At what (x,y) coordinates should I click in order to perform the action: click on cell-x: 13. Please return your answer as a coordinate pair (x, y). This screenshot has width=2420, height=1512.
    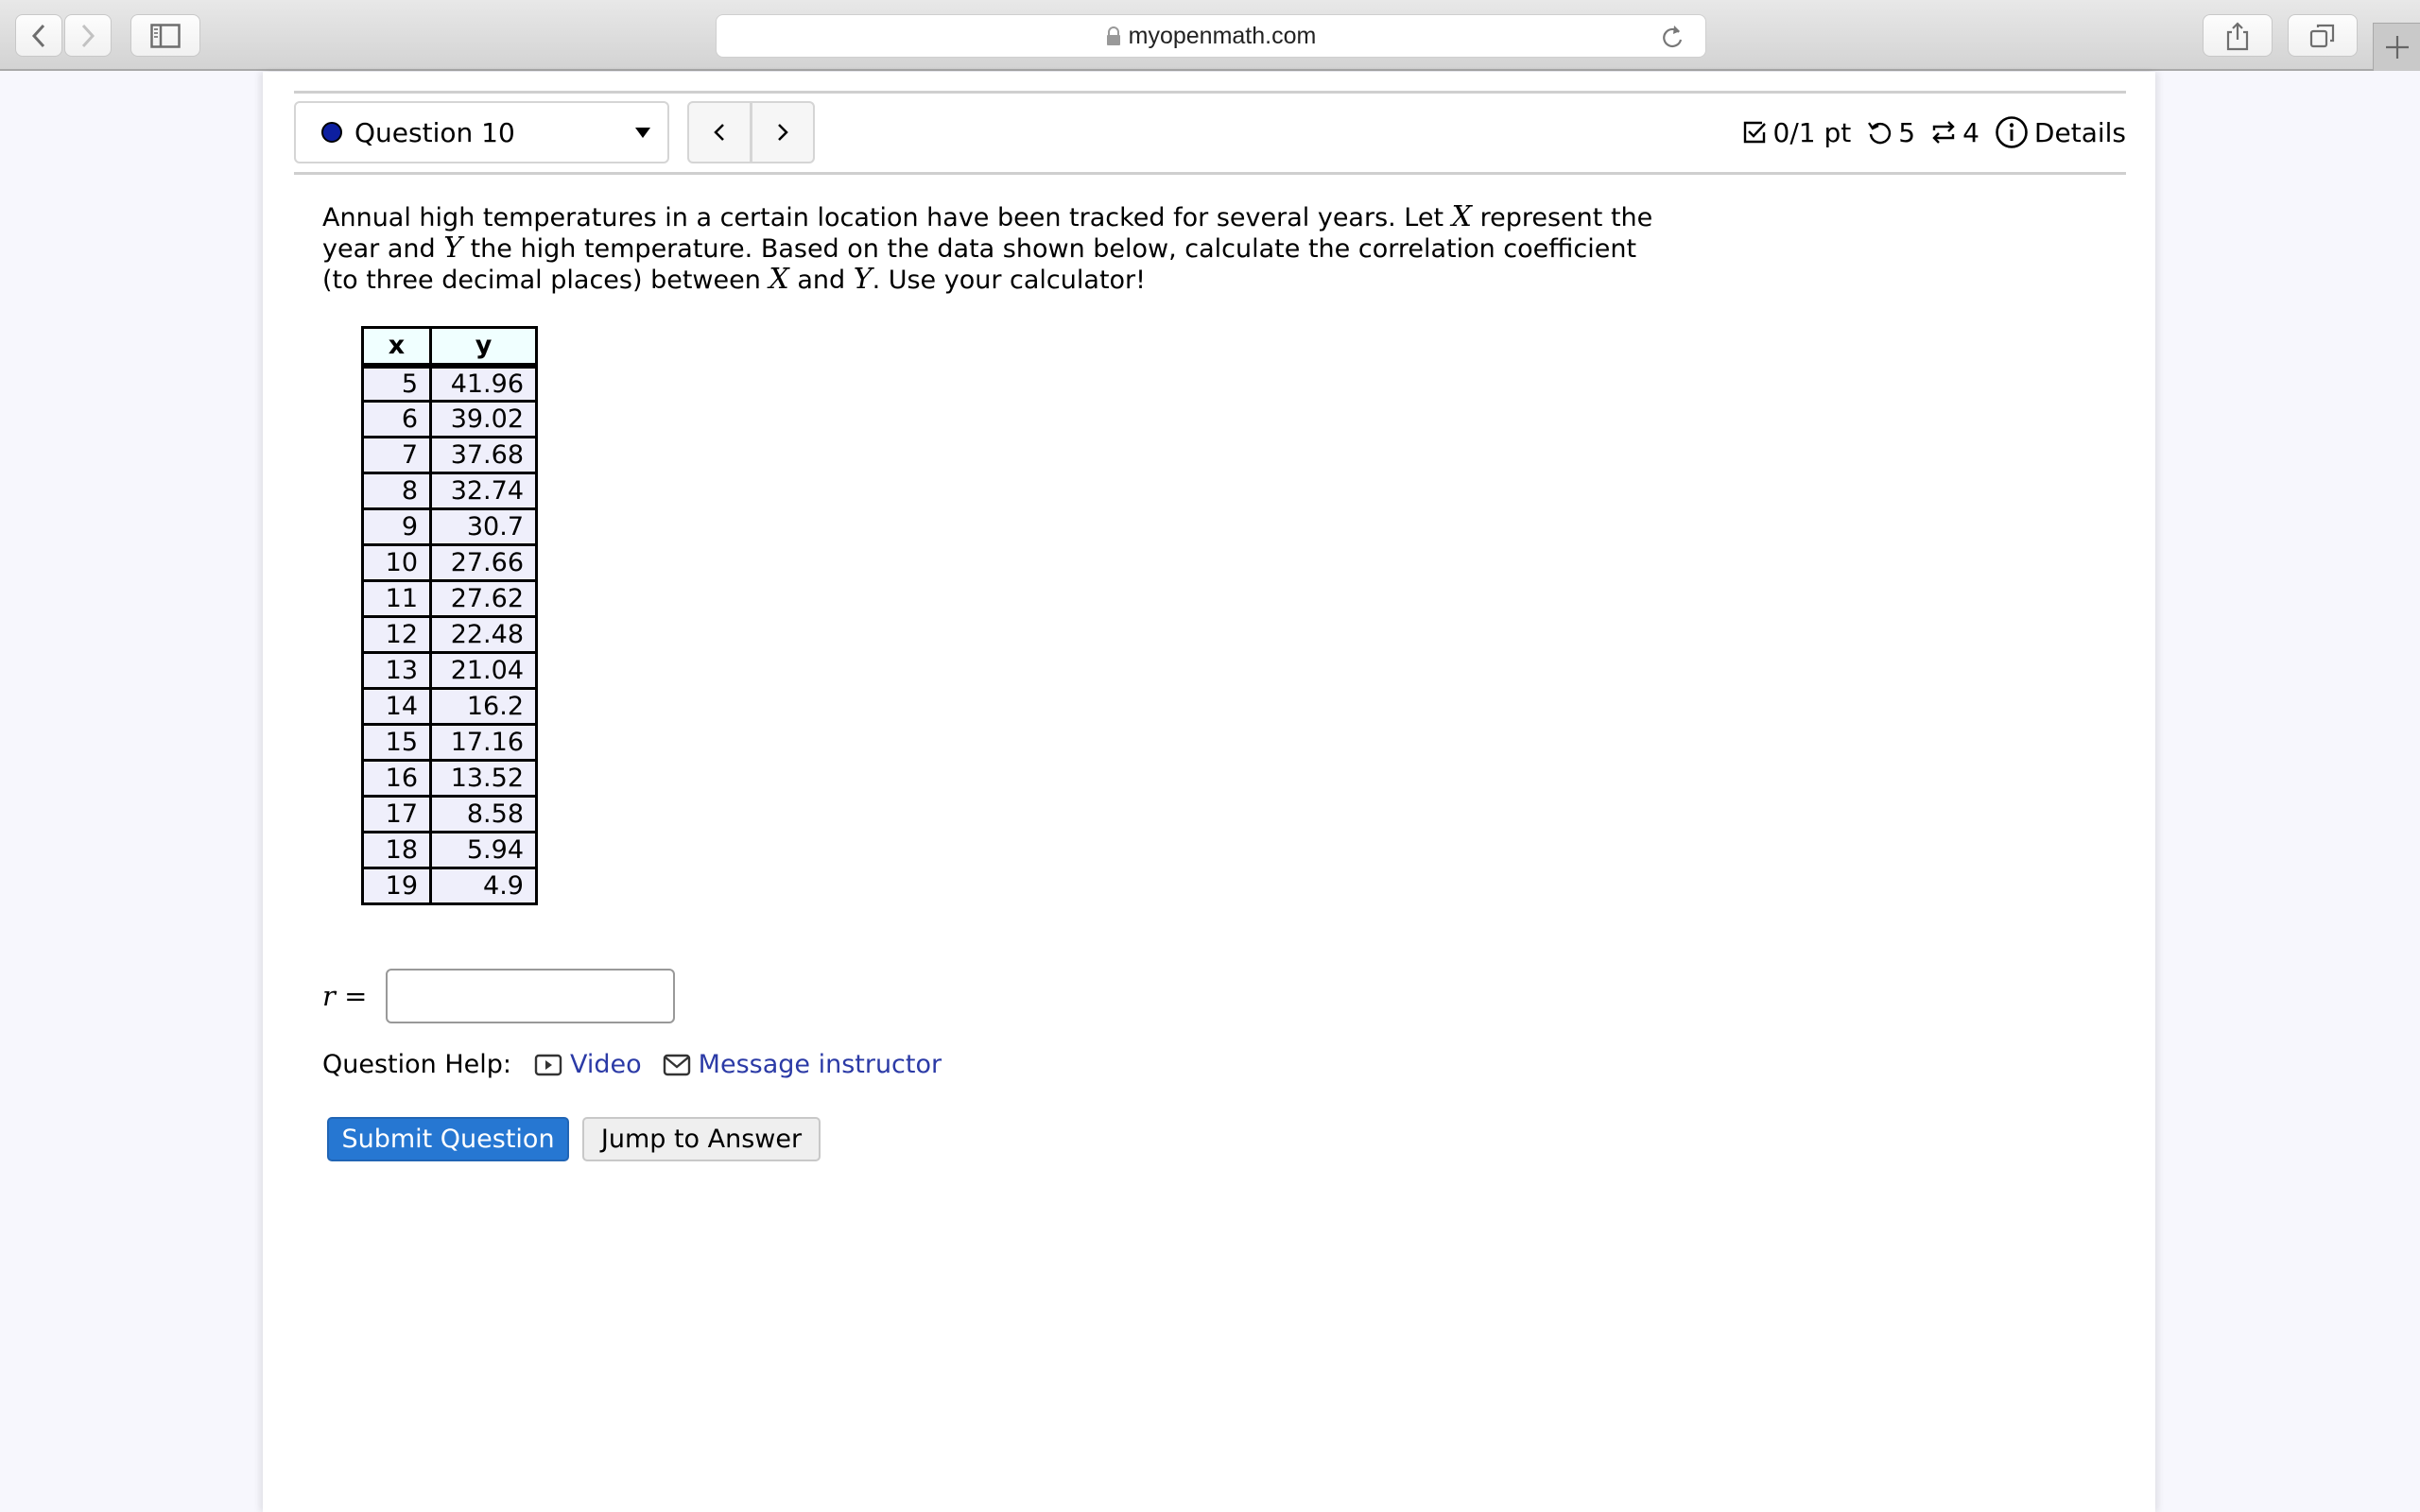
    Looking at the image, I should click on (396, 670).